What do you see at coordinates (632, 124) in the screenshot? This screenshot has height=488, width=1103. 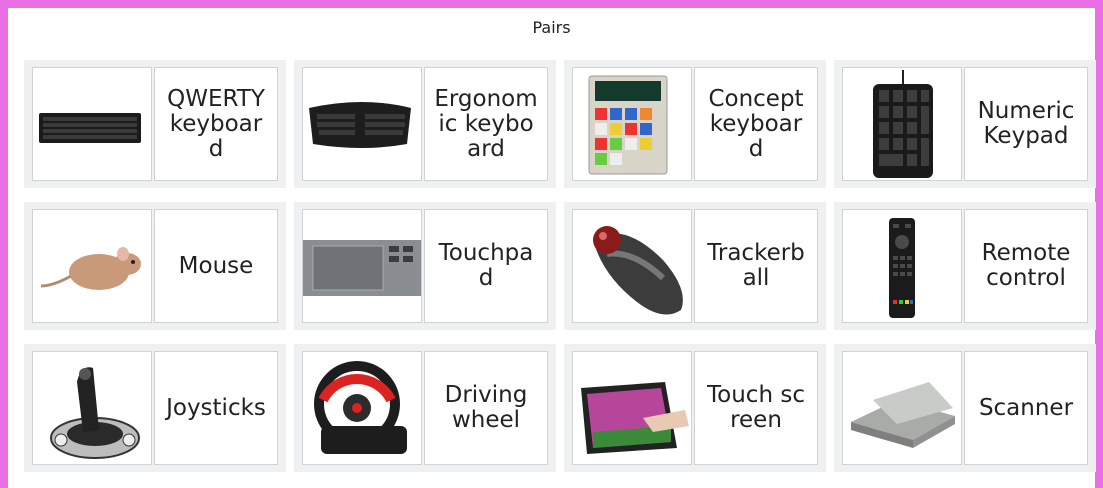 I see `concept-keyboard-icon` at bounding box center [632, 124].